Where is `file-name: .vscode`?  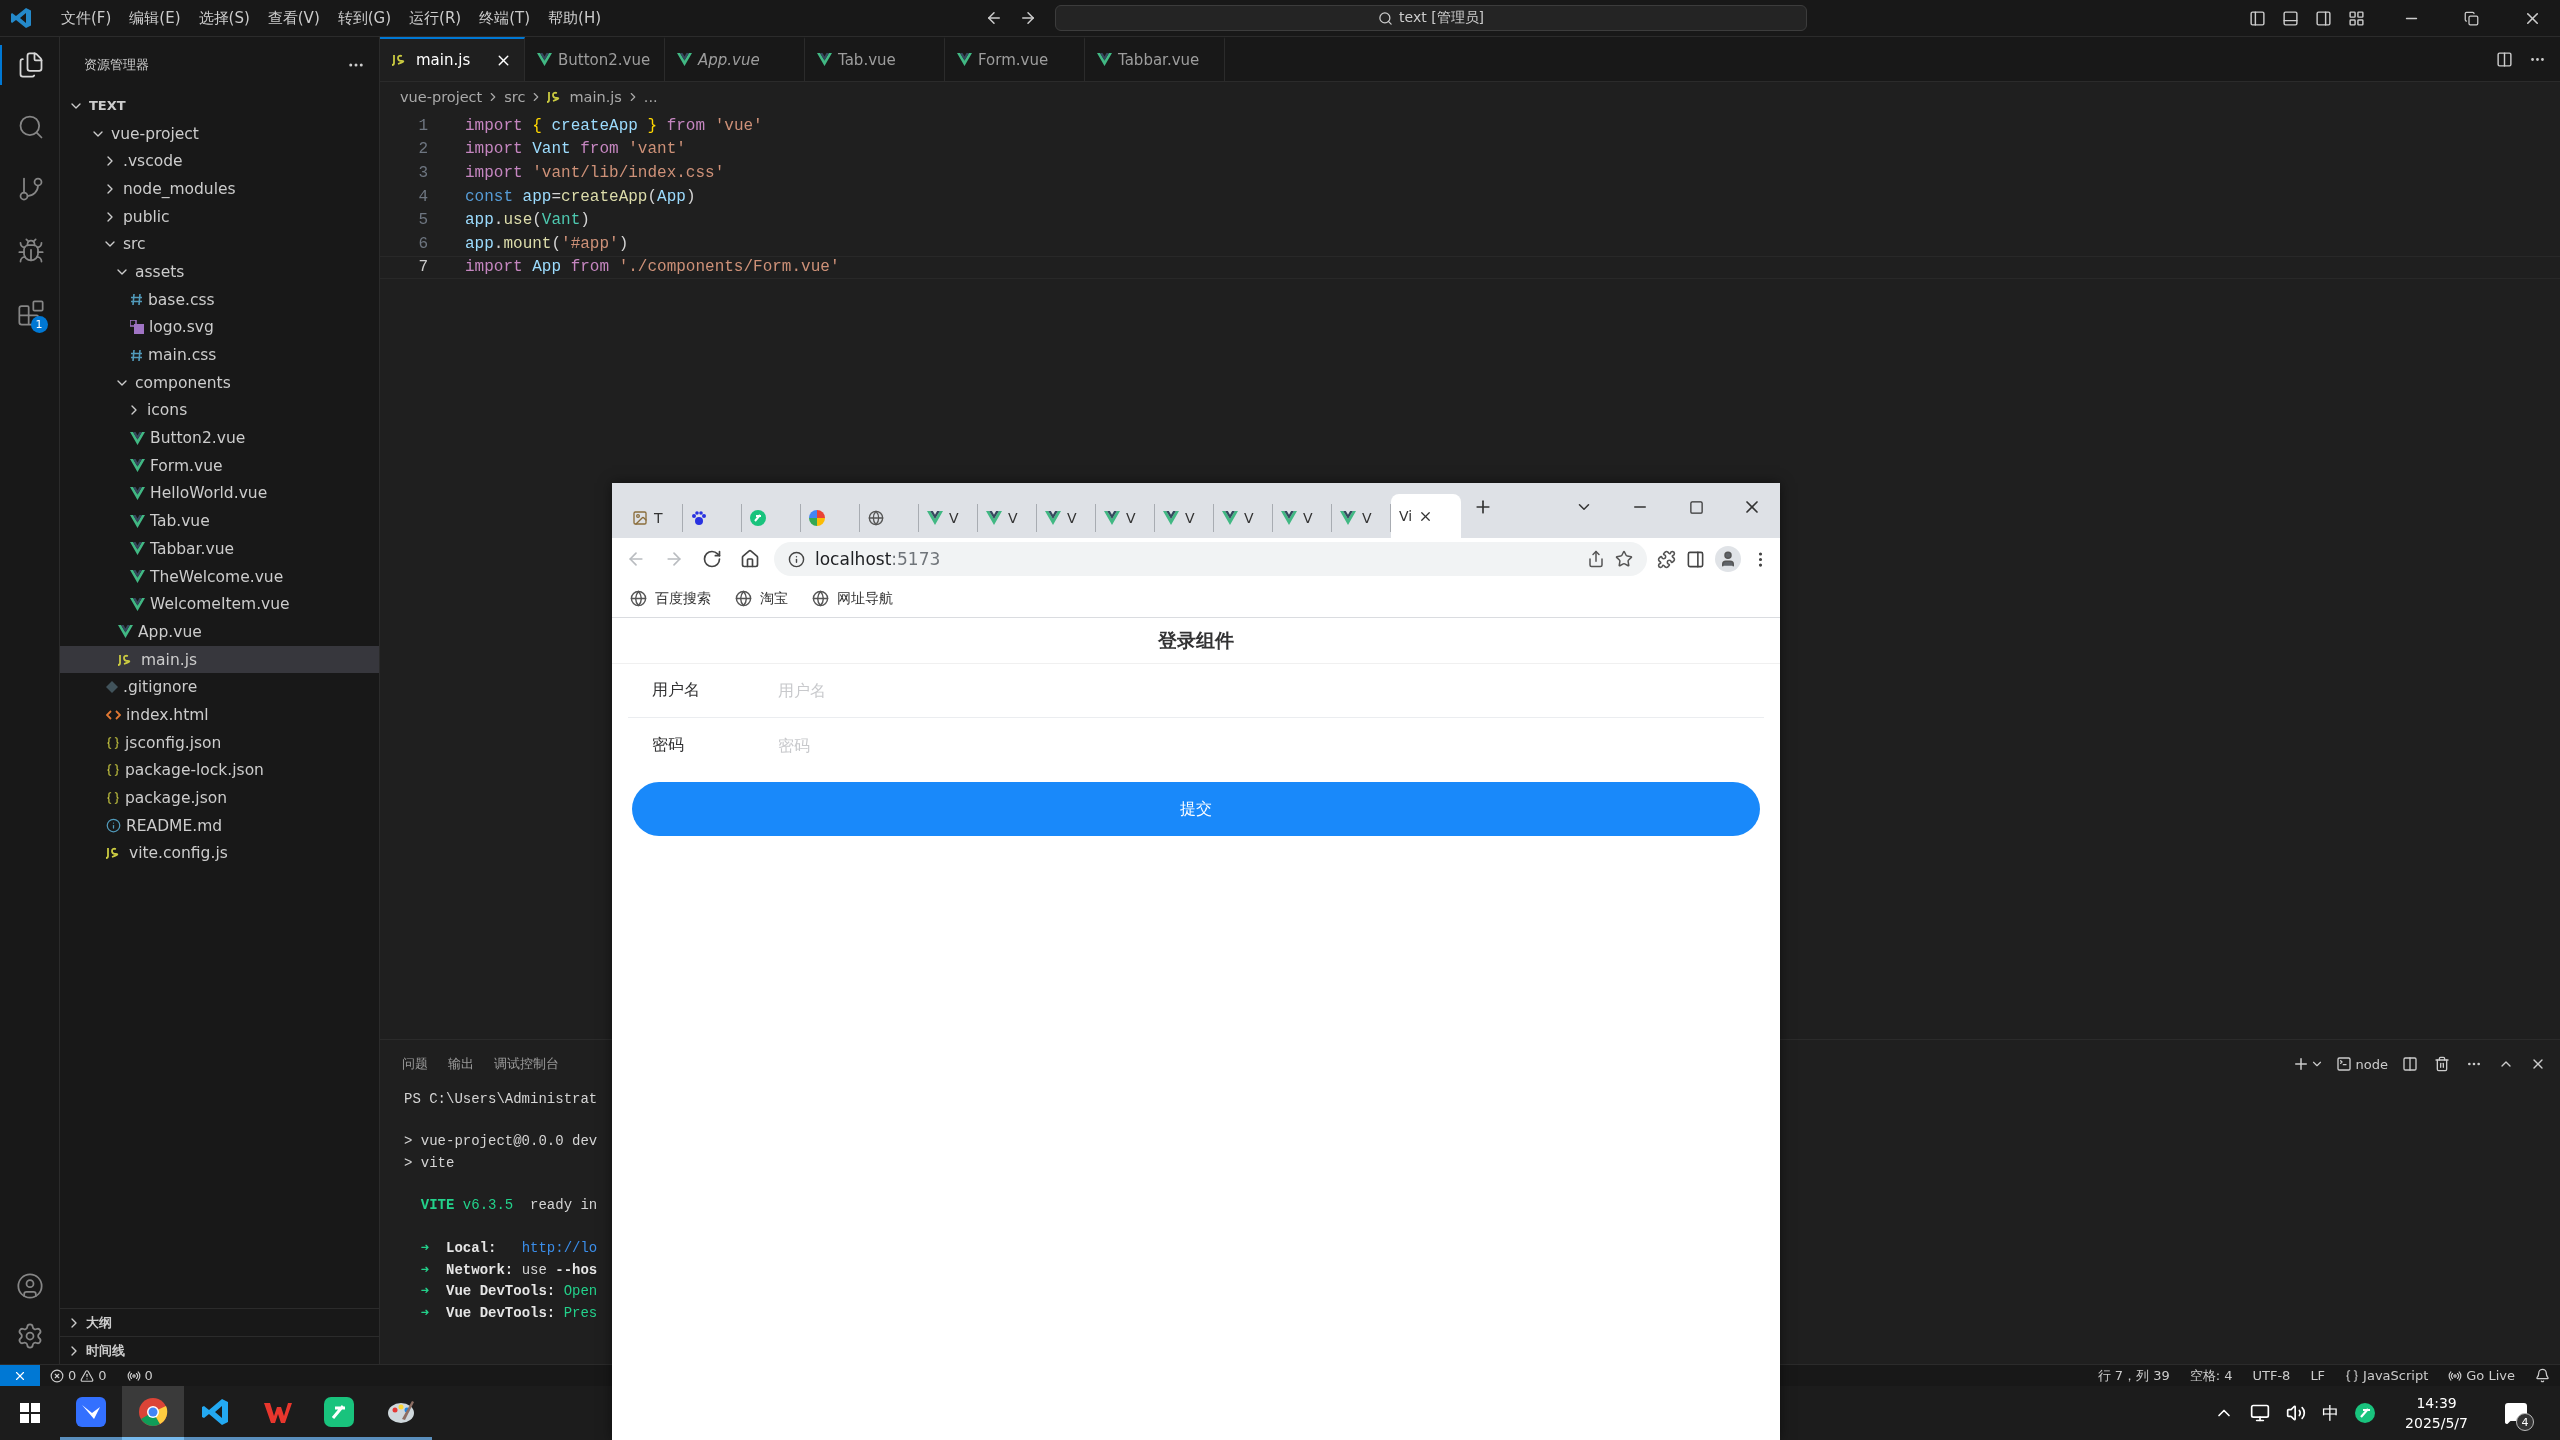
file-name: .vscode is located at coordinates (153, 161).